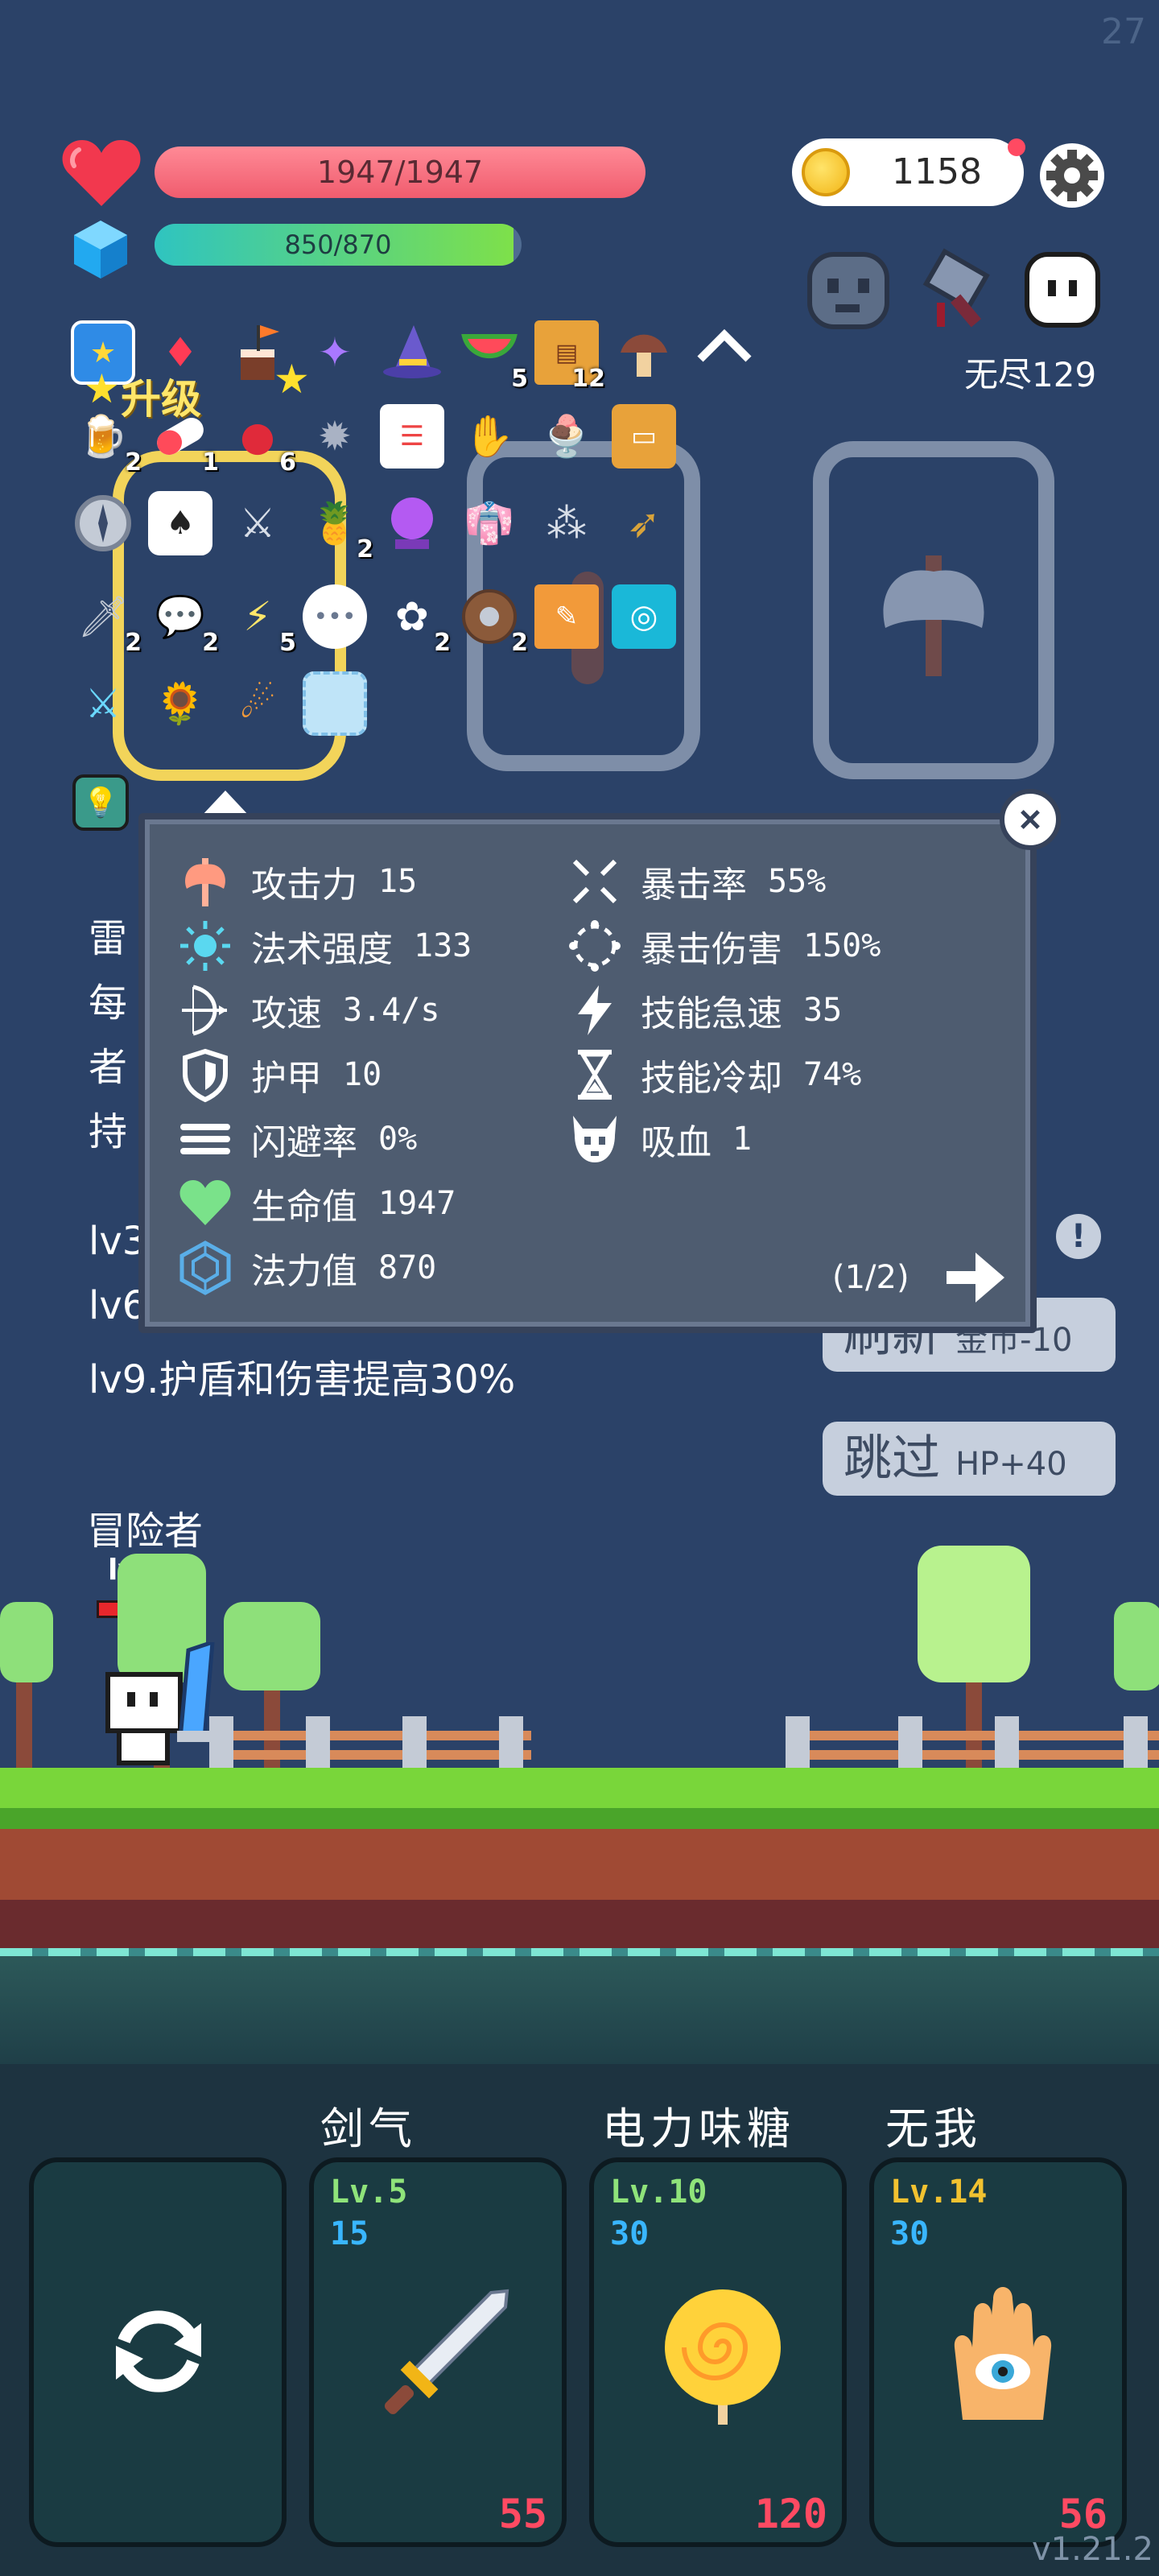 This screenshot has width=1159, height=2576. What do you see at coordinates (489, 523) in the screenshot?
I see `robe-item: 👘` at bounding box center [489, 523].